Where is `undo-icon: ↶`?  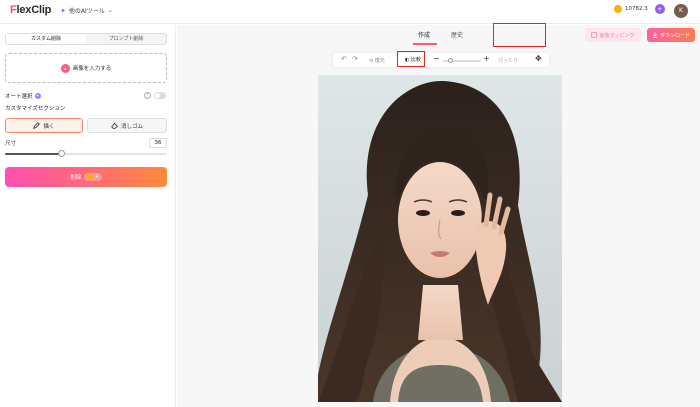 undo-icon: ↶ is located at coordinates (344, 59).